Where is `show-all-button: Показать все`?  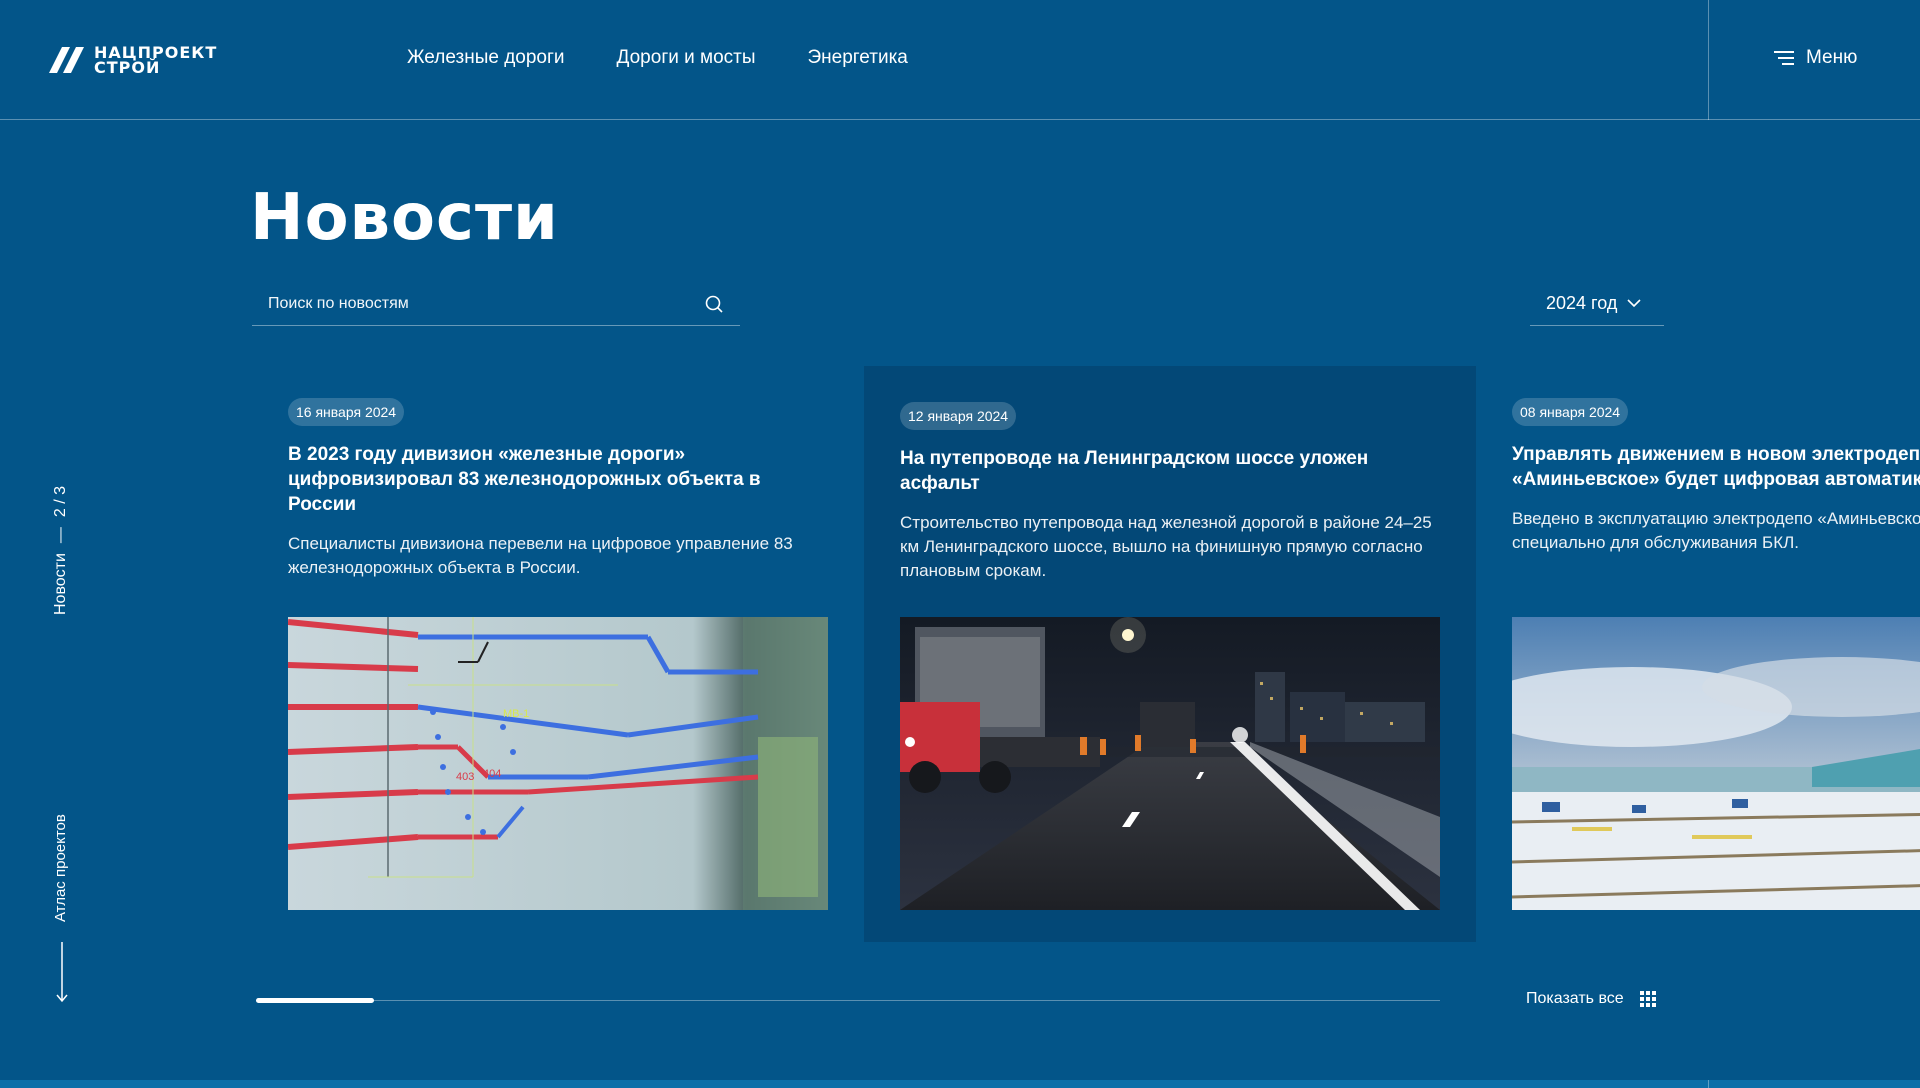
show-all-button: Показать все is located at coordinates (1591, 999).